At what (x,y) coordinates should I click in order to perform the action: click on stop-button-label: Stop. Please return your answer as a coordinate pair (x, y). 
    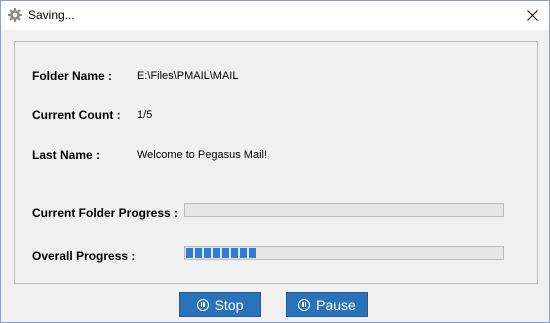
    Looking at the image, I should click on (229, 304).